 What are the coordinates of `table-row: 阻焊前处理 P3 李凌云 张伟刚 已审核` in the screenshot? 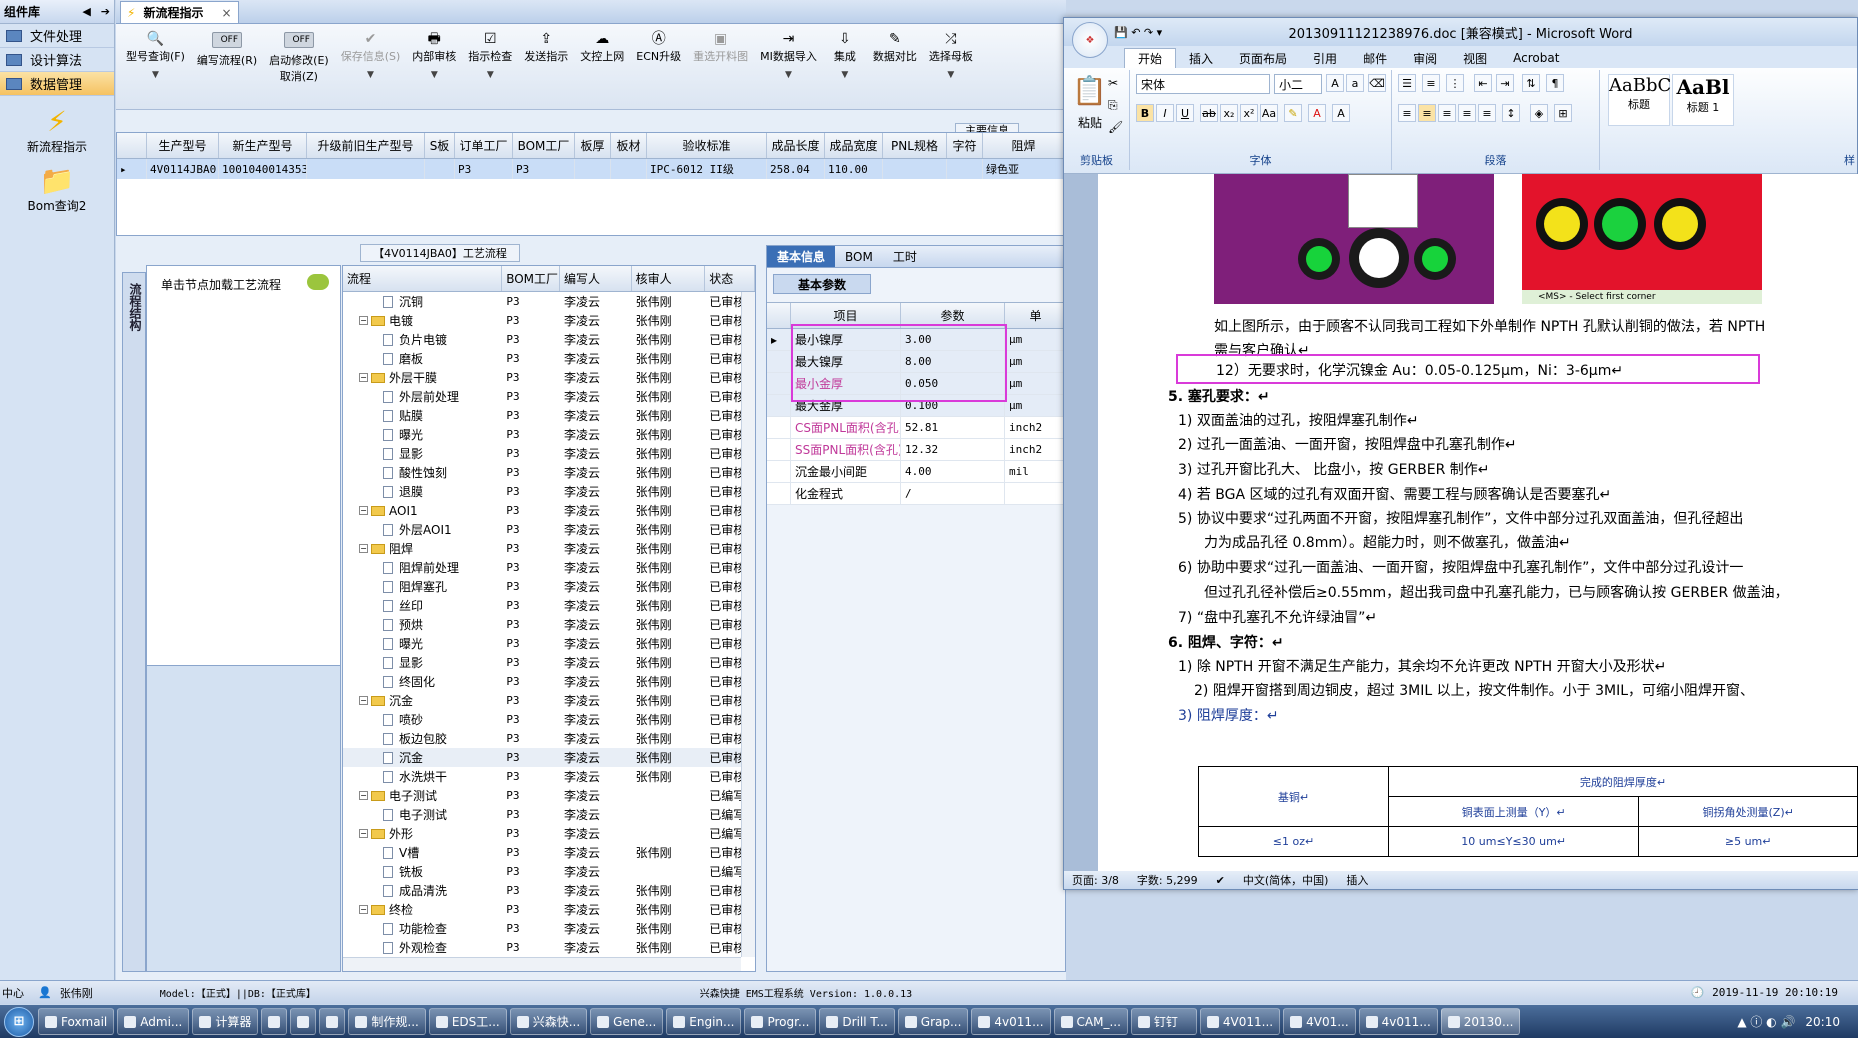 It's located at (549, 567).